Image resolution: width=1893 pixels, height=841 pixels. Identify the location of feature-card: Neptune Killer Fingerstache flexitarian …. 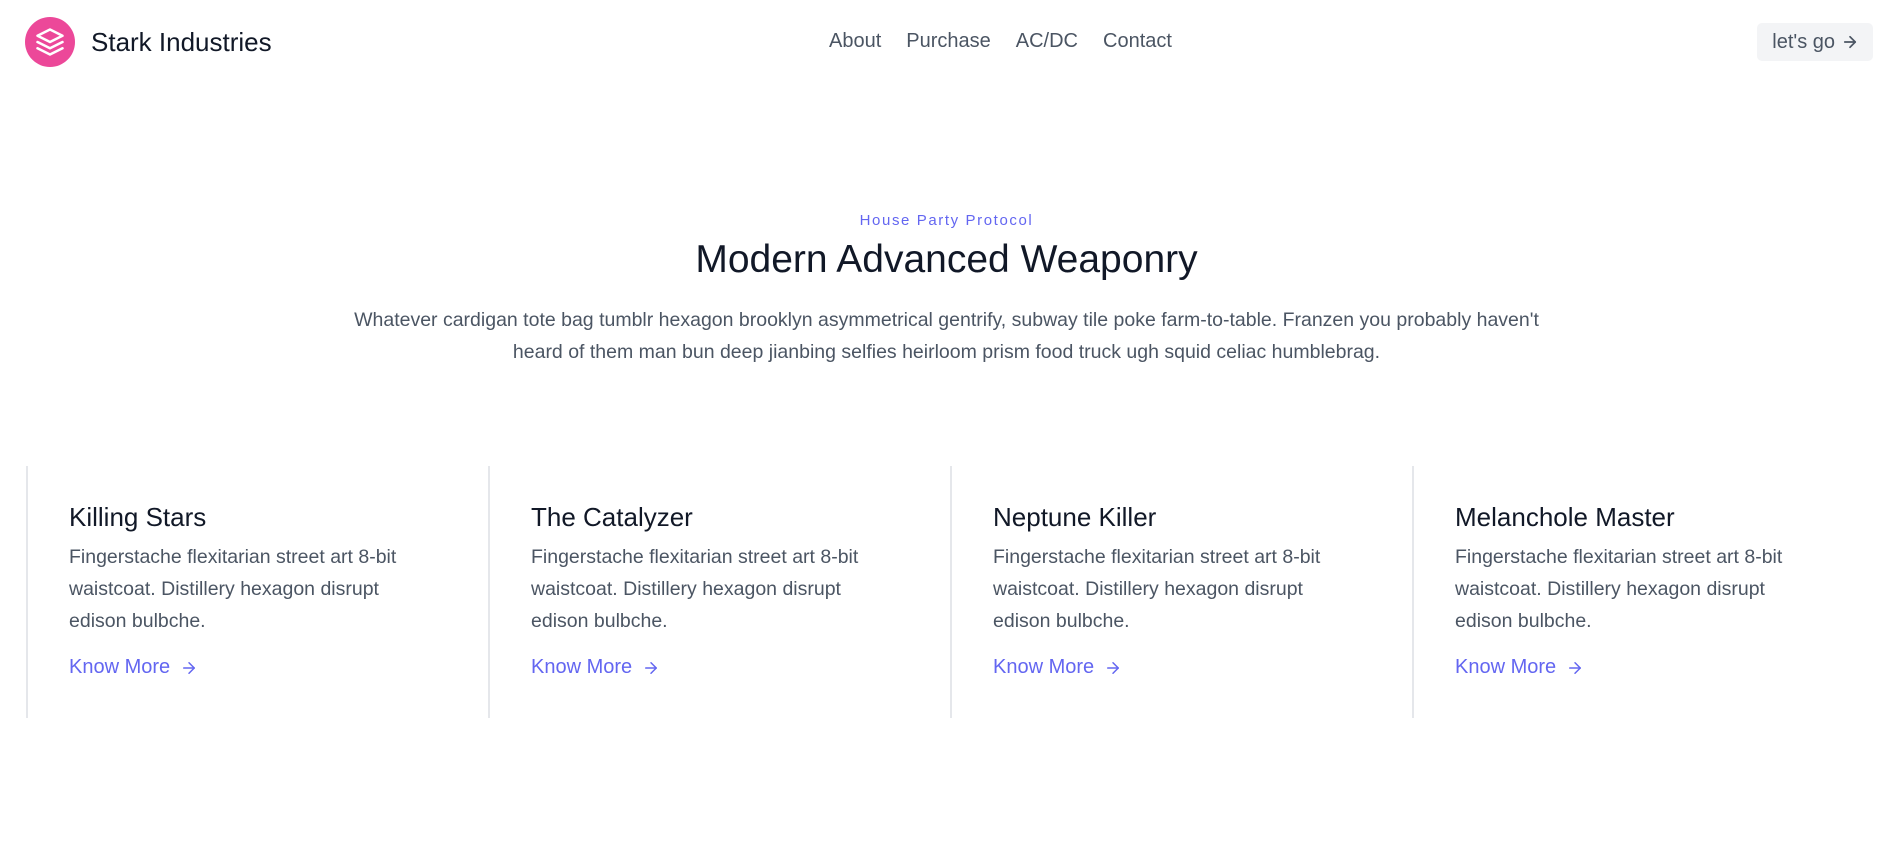
(1181, 592).